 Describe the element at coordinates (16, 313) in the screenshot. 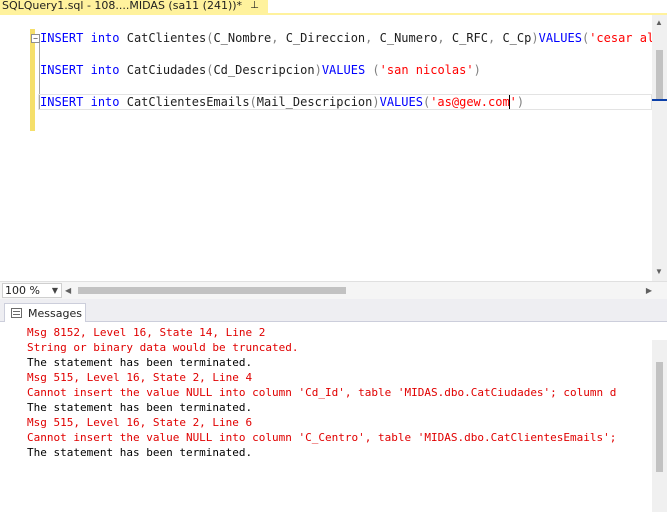

I see `messages-icon` at that location.